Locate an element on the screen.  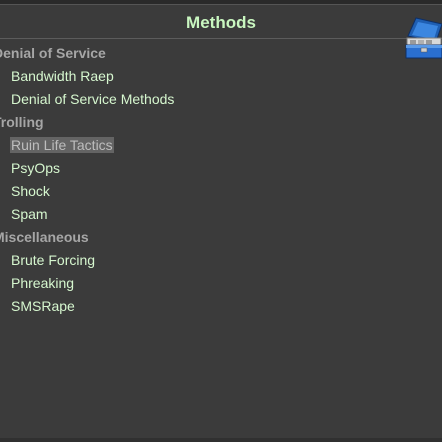
tree-item-psyops: PsyOps is located at coordinates (35, 168).